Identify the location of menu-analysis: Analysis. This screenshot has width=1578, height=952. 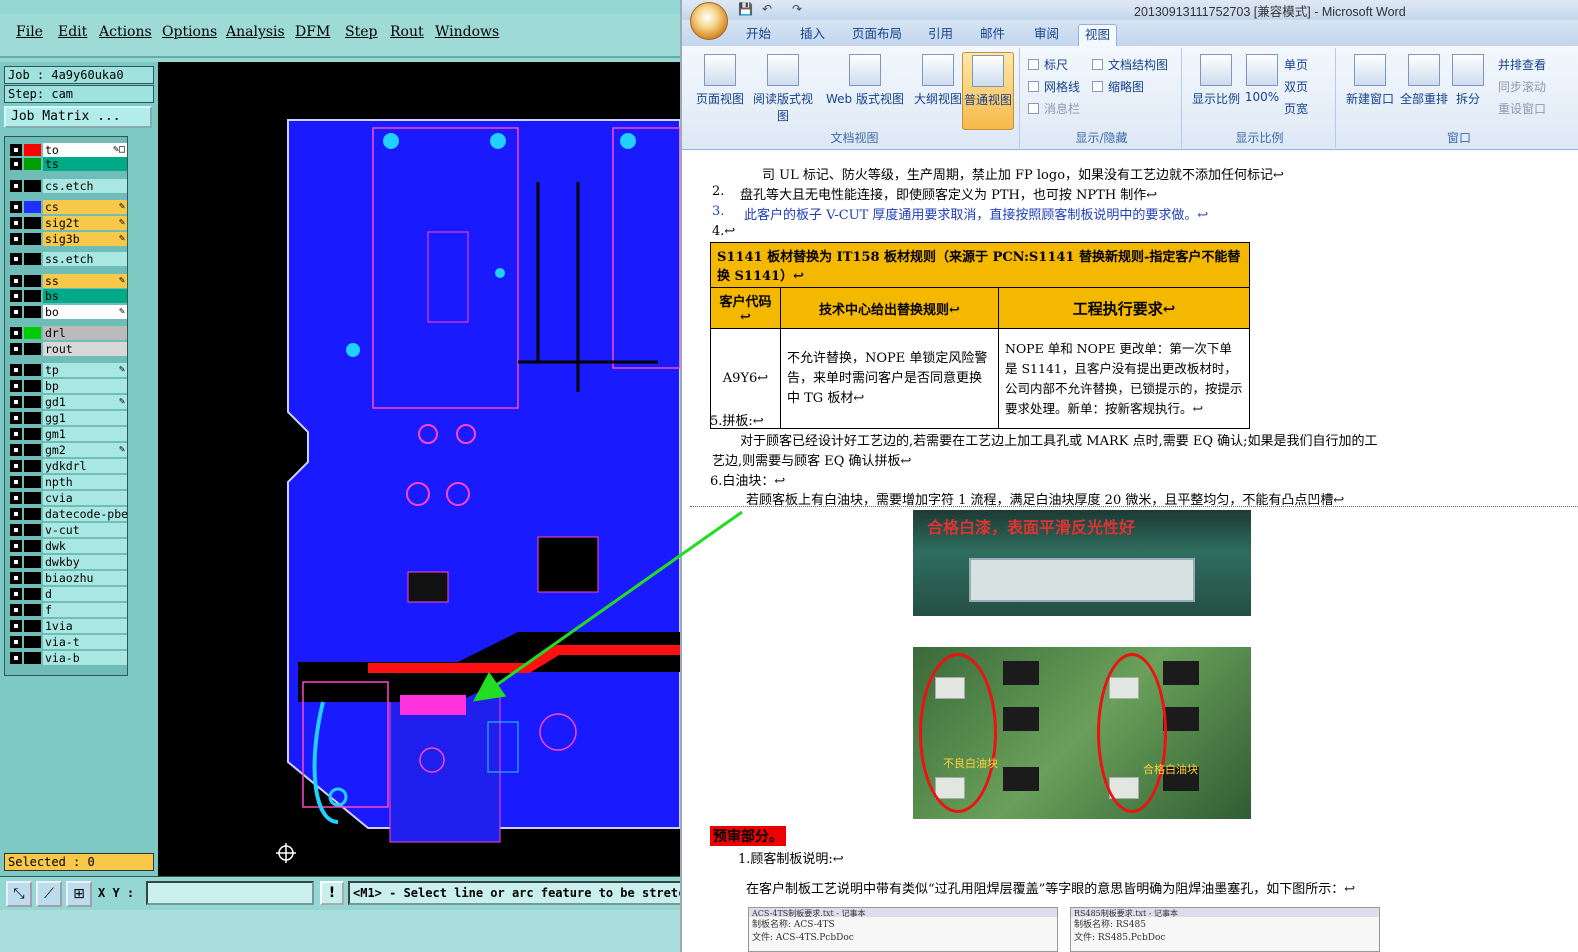
(255, 32).